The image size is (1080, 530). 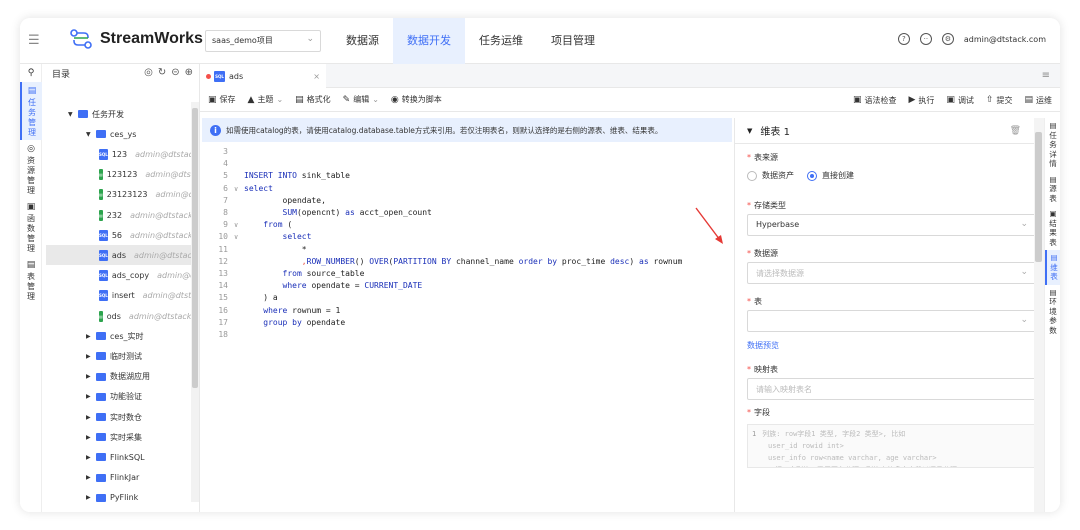 What do you see at coordinates (1053, 179) in the screenshot?
I see `source-icon: ▤` at bounding box center [1053, 179].